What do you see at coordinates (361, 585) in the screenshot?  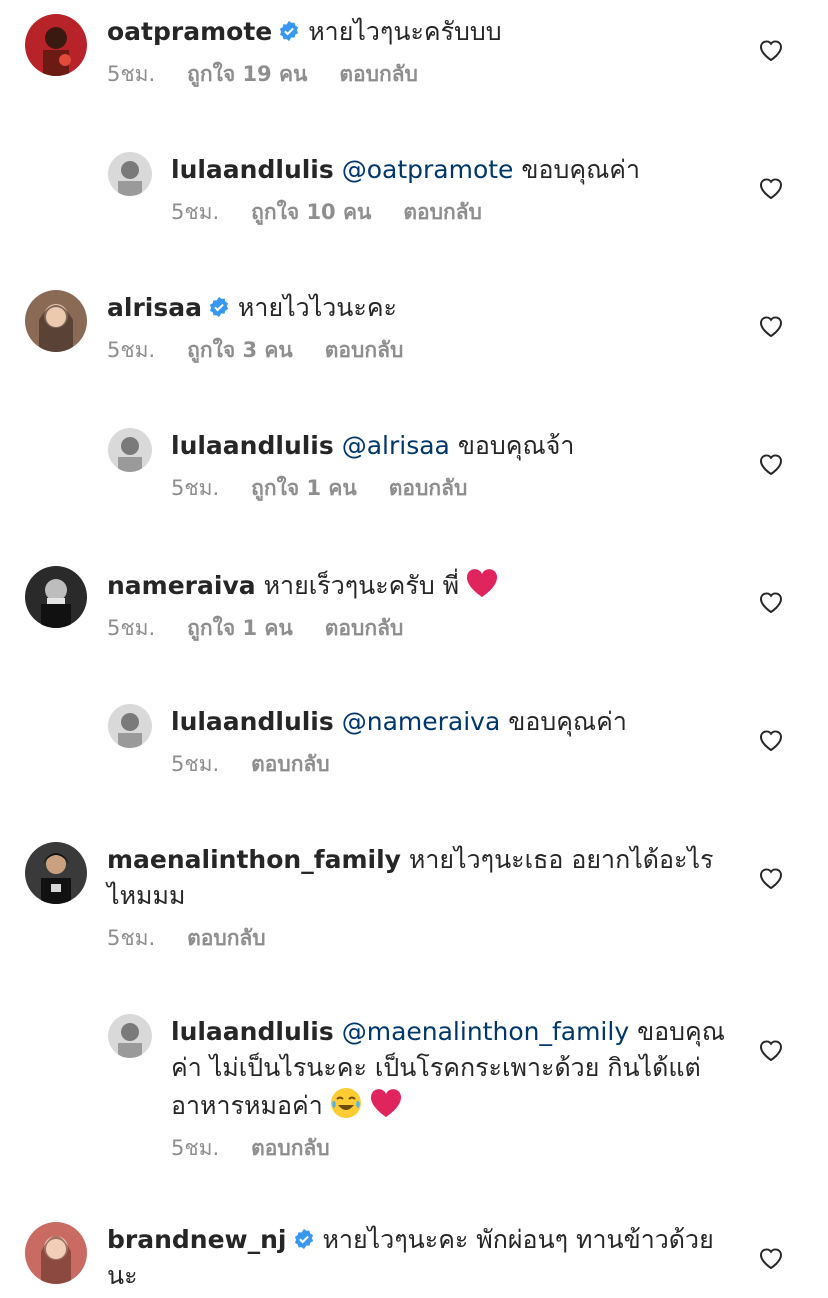 I see `comment-text: หายเร็วๆนะครับ พี่` at bounding box center [361, 585].